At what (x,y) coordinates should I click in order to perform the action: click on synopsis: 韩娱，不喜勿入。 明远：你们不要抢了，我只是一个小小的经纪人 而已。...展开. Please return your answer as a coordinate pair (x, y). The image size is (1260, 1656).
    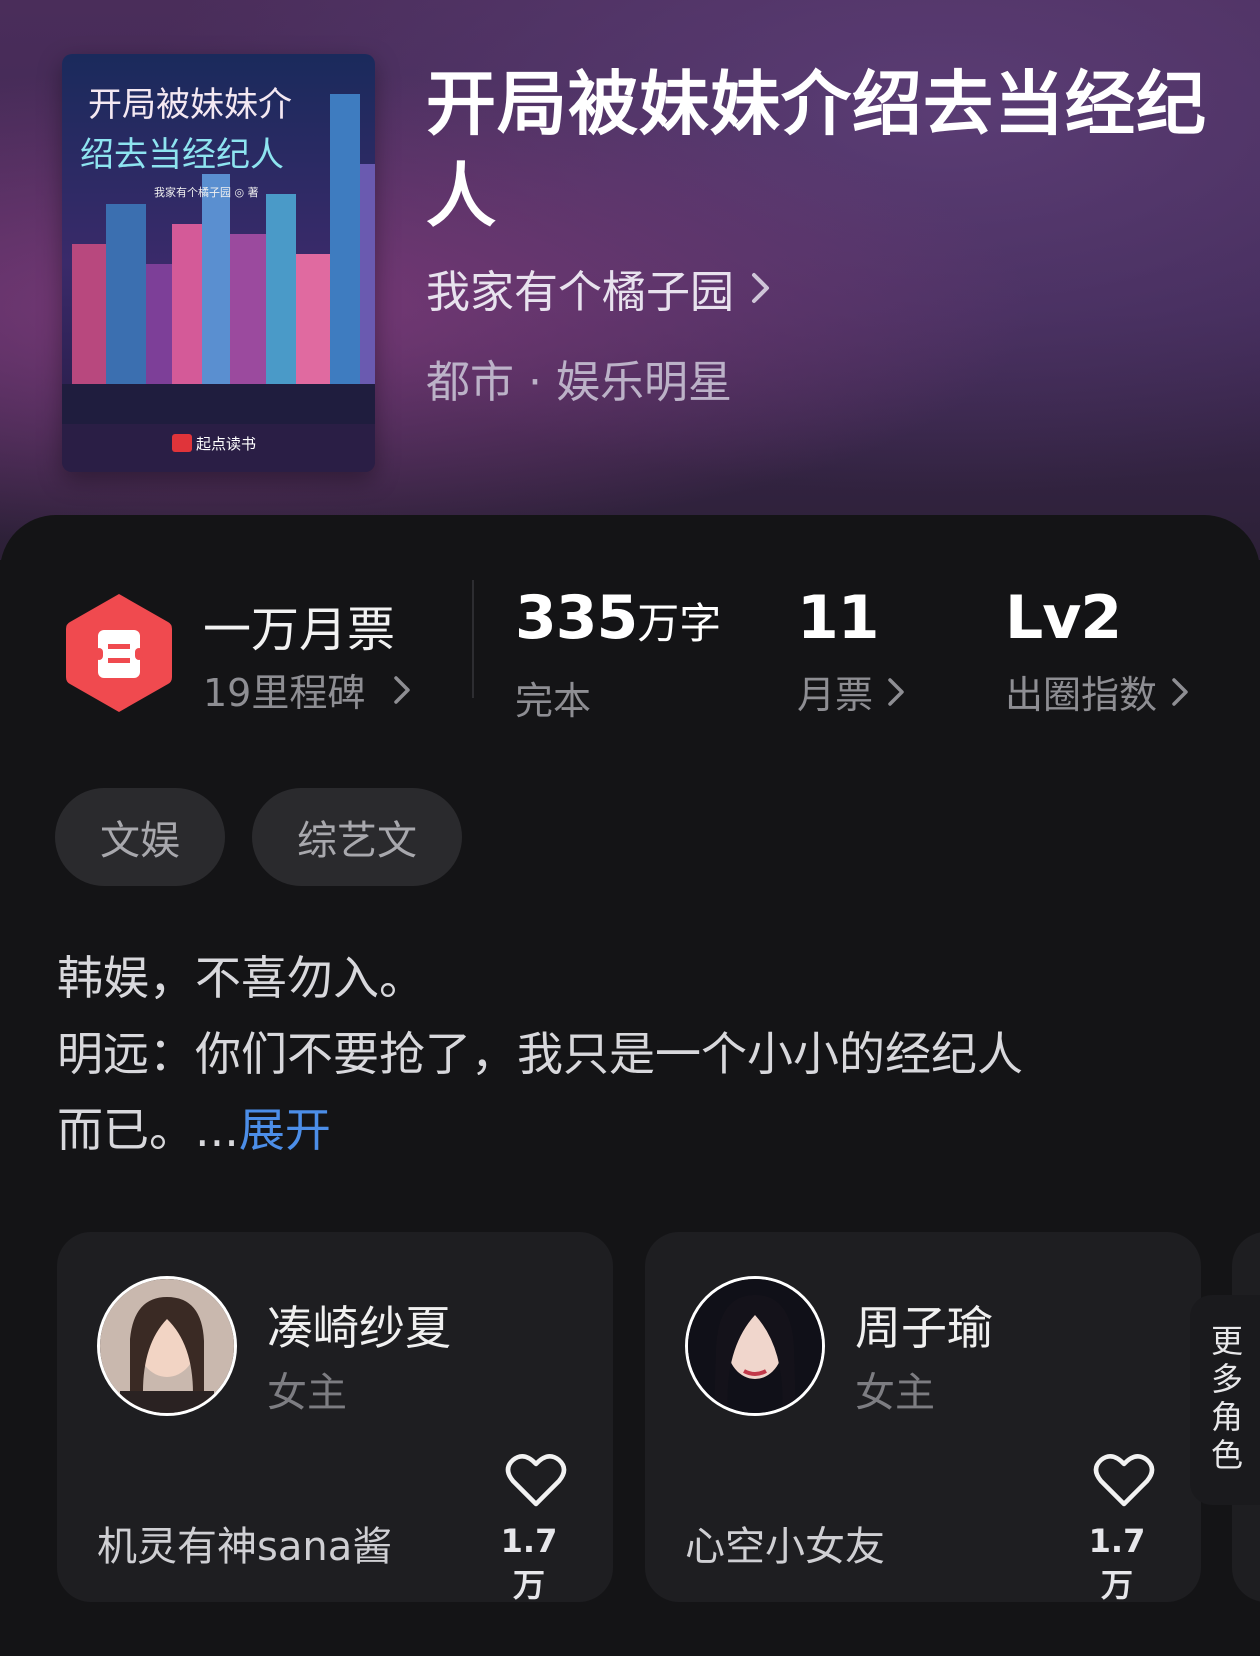
    Looking at the image, I should click on (632, 1054).